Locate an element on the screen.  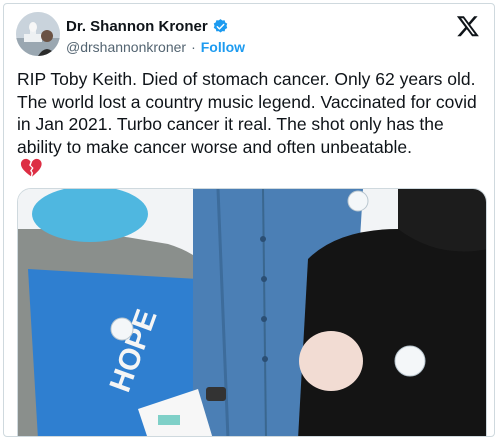
author-avatar is located at coordinates (38, 34).